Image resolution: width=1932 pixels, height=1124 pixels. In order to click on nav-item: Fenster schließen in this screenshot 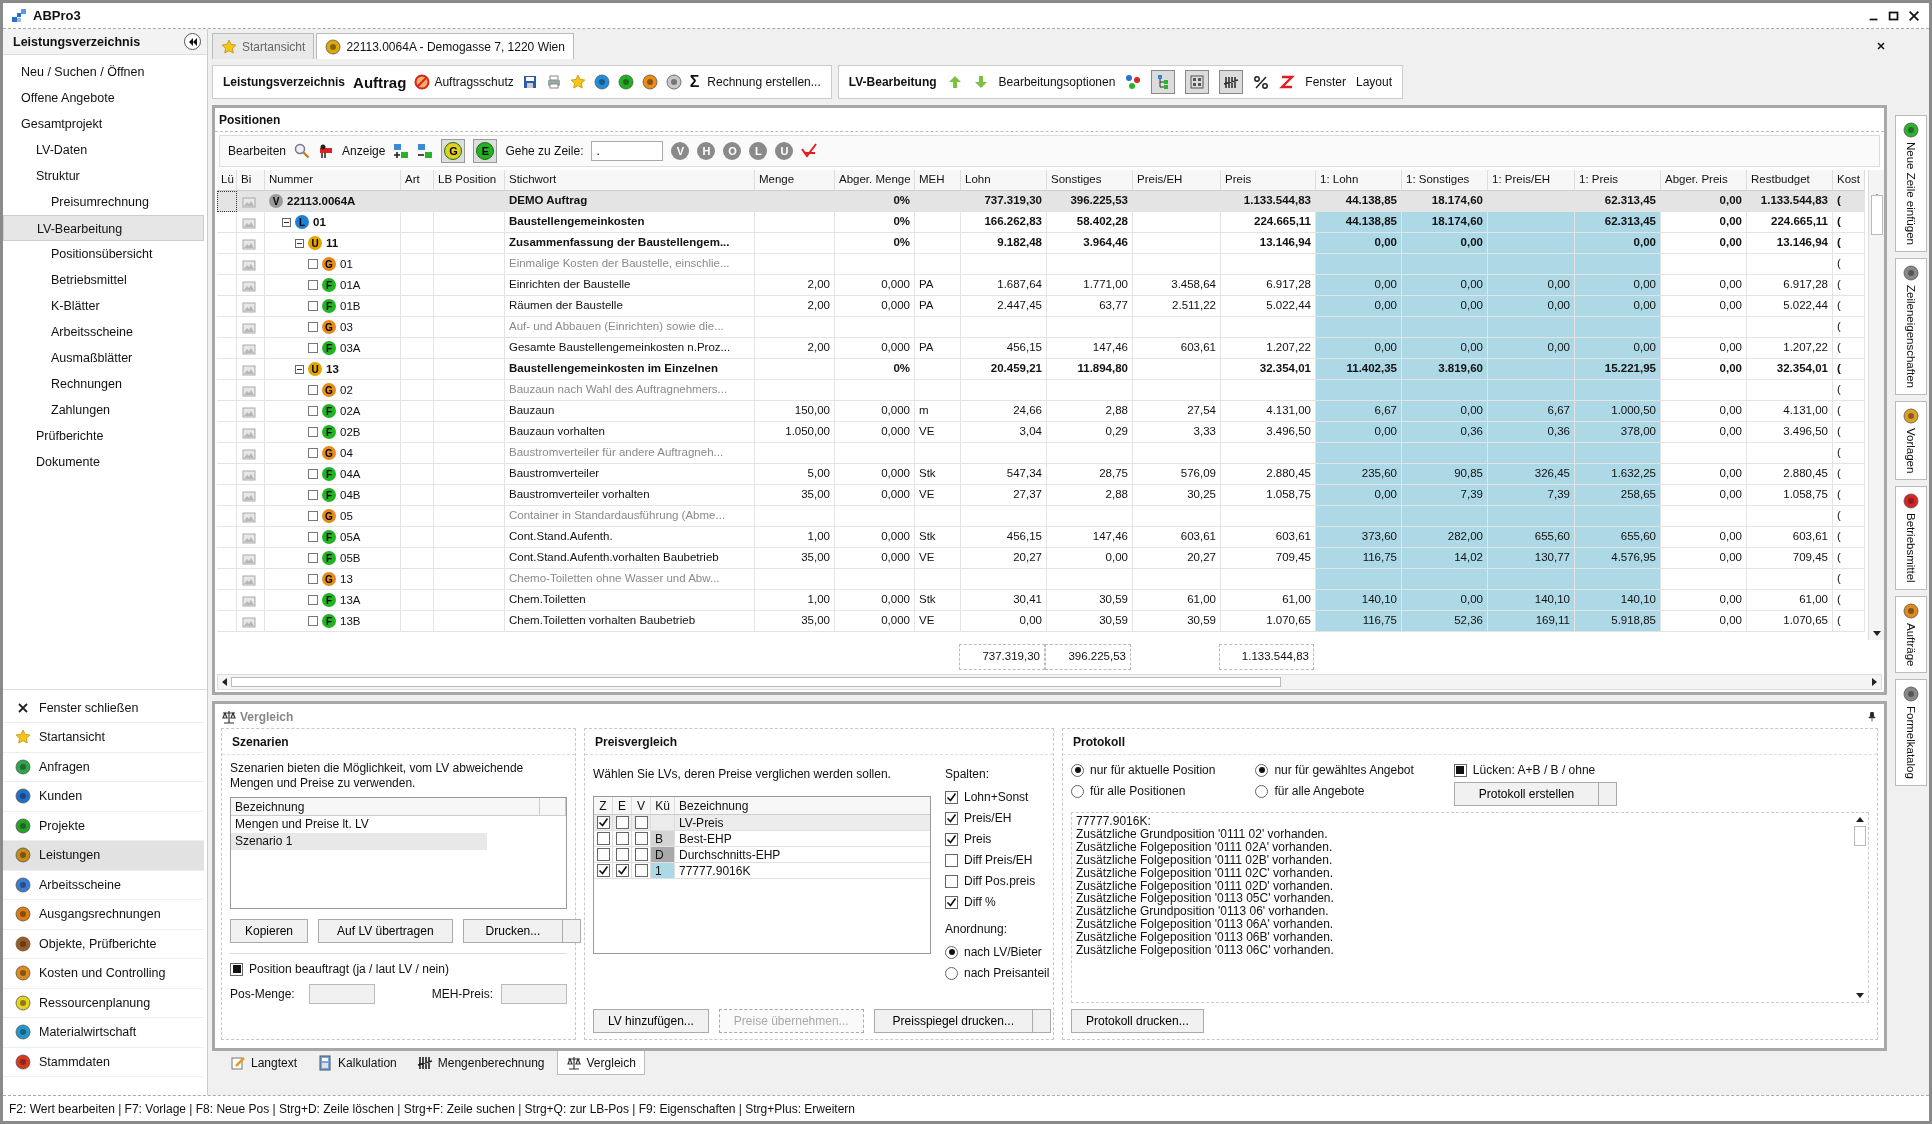, I will do `click(103, 708)`.